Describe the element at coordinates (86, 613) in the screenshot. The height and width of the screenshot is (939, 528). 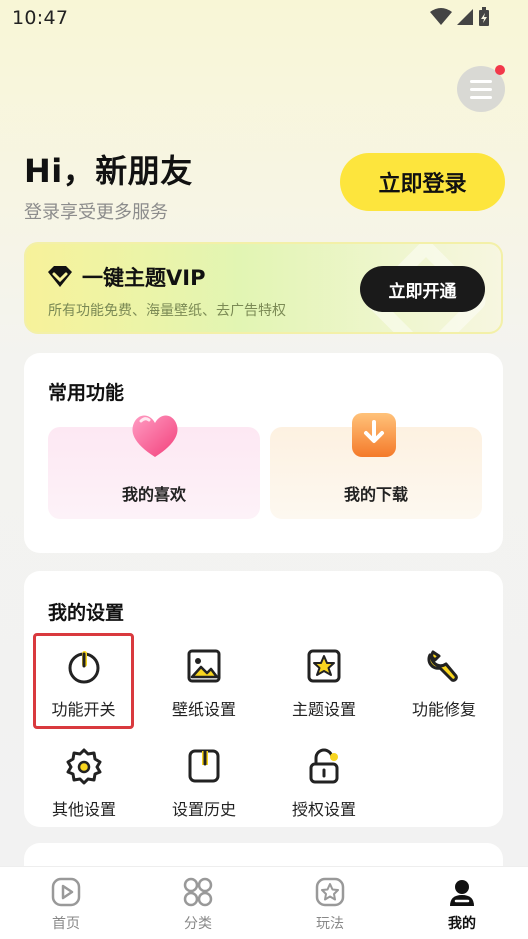
I see `my-settings-title: 我的设置` at that location.